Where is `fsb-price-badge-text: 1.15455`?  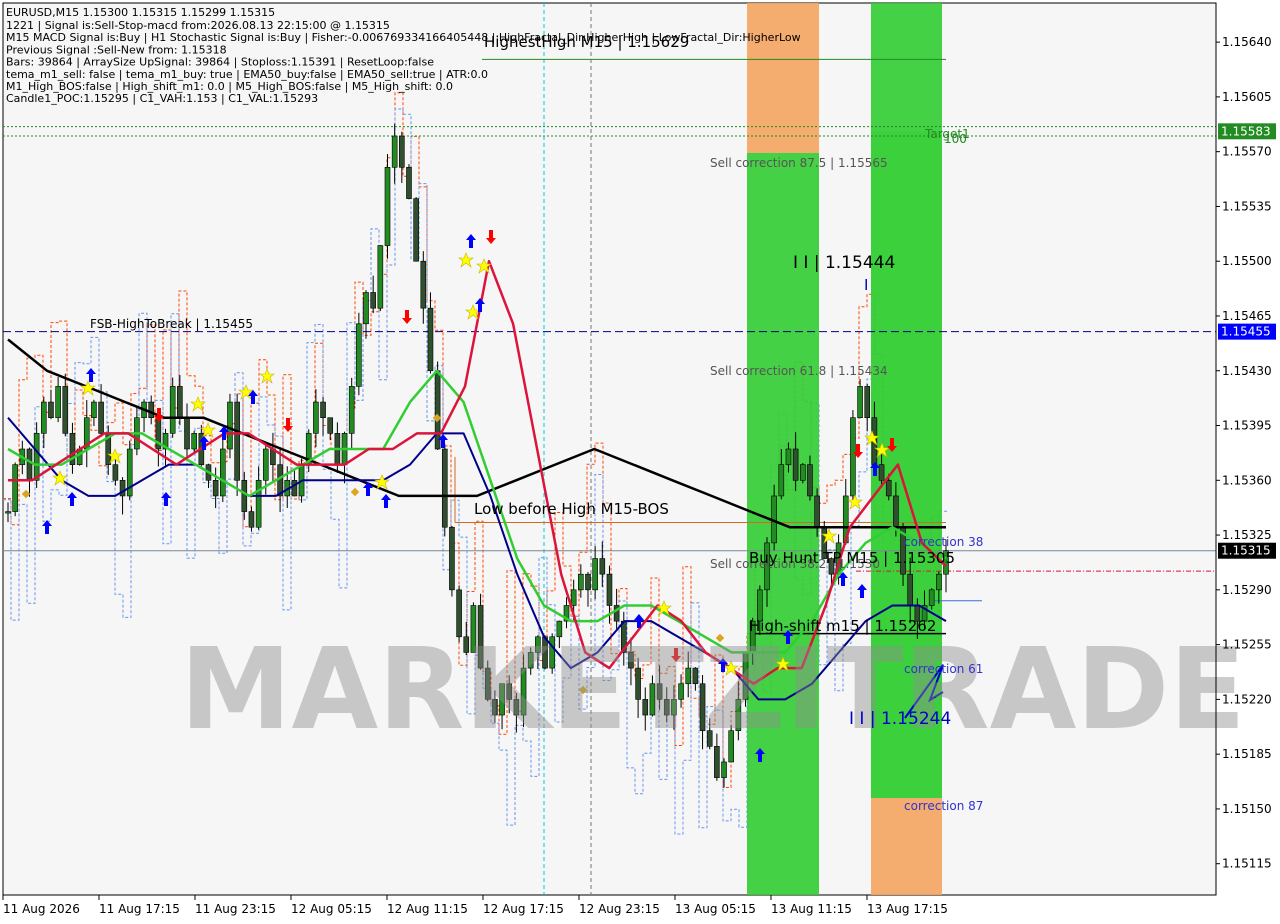 fsb-price-badge-text: 1.15455 is located at coordinates (1246, 332).